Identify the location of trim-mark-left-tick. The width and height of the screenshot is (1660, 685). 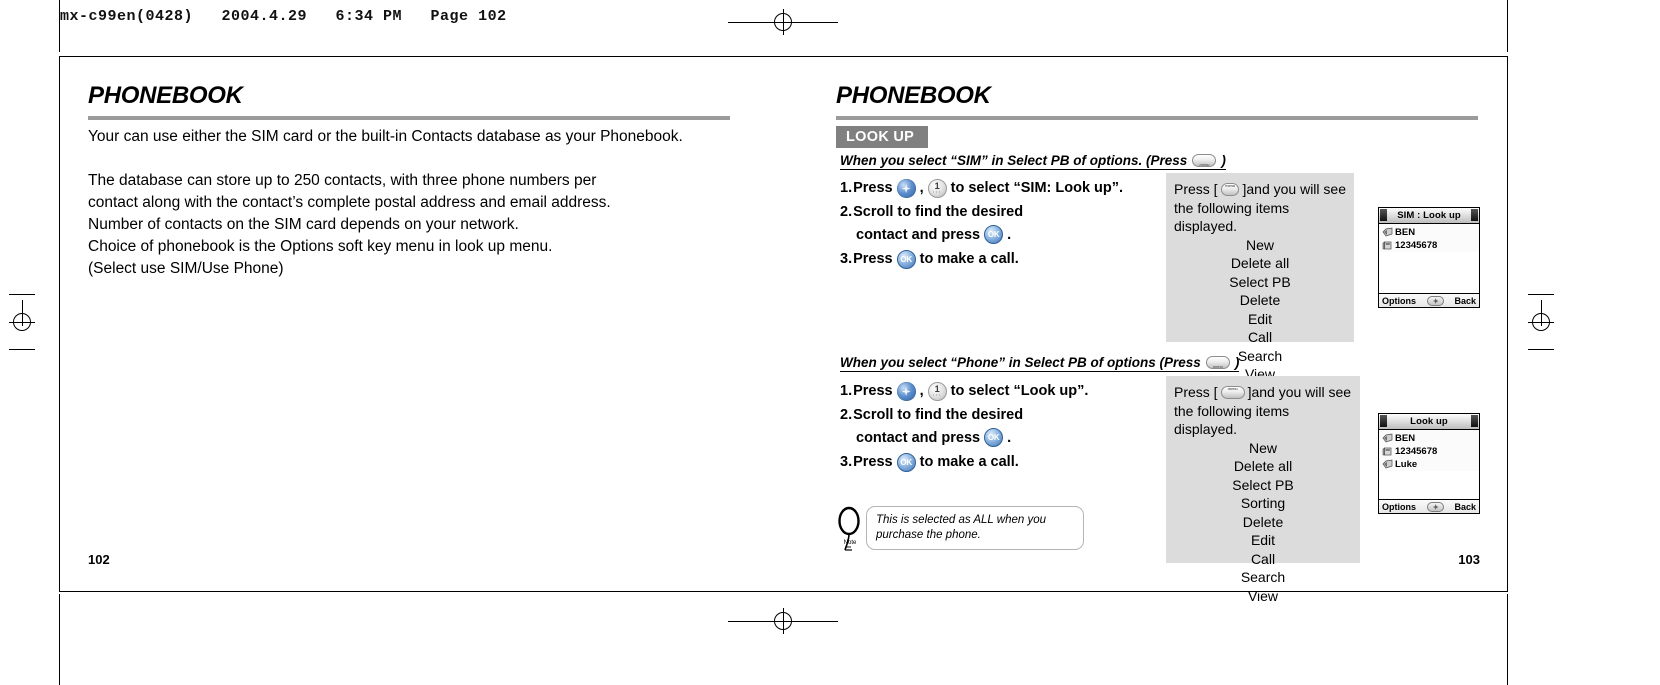
(22, 294).